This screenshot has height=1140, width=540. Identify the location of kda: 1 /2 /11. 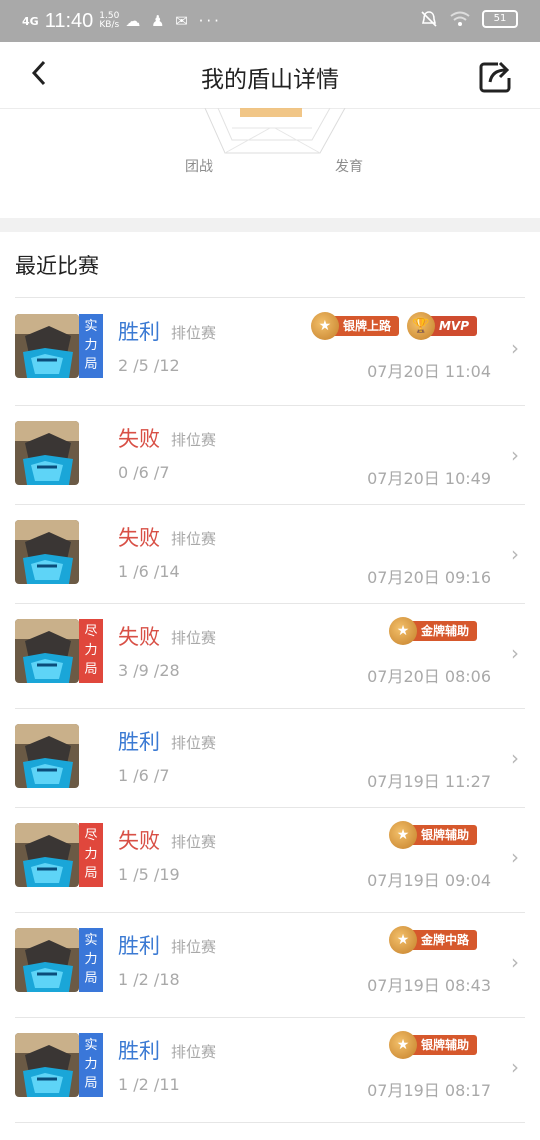
(149, 1084).